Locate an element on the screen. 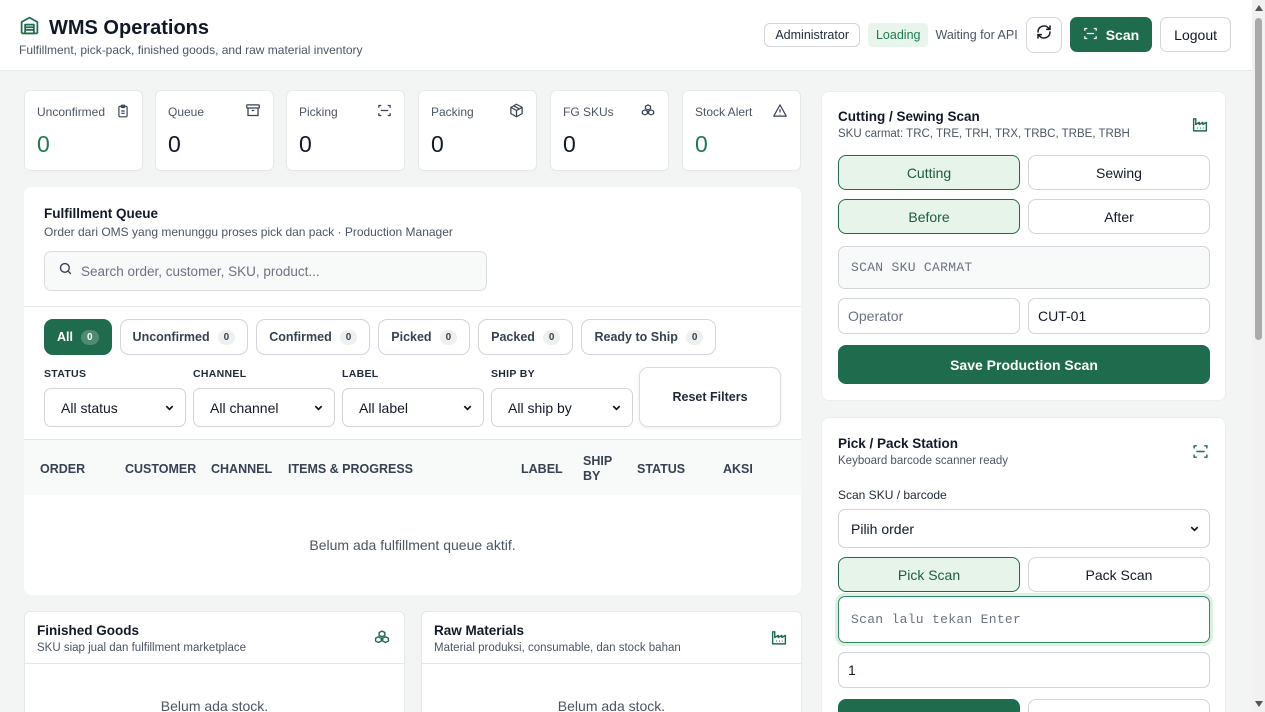 This screenshot has width=1265, height=712. col-channel: CHANNEL is located at coordinates (242, 469).